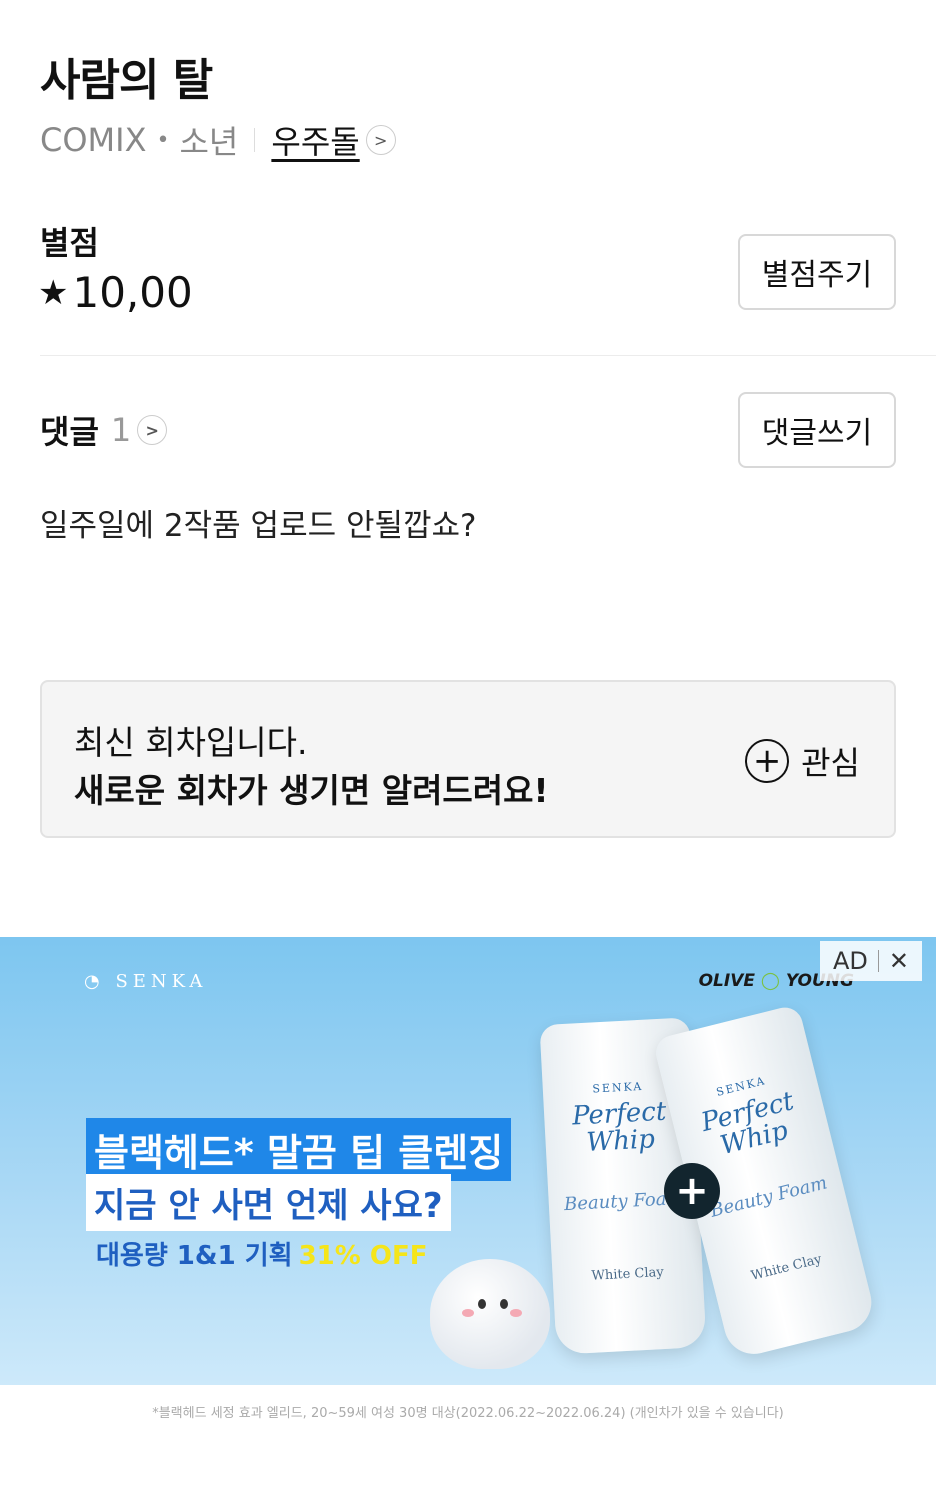 The width and height of the screenshot is (936, 1489). I want to click on rating-score: 10,00, so click(132, 292).